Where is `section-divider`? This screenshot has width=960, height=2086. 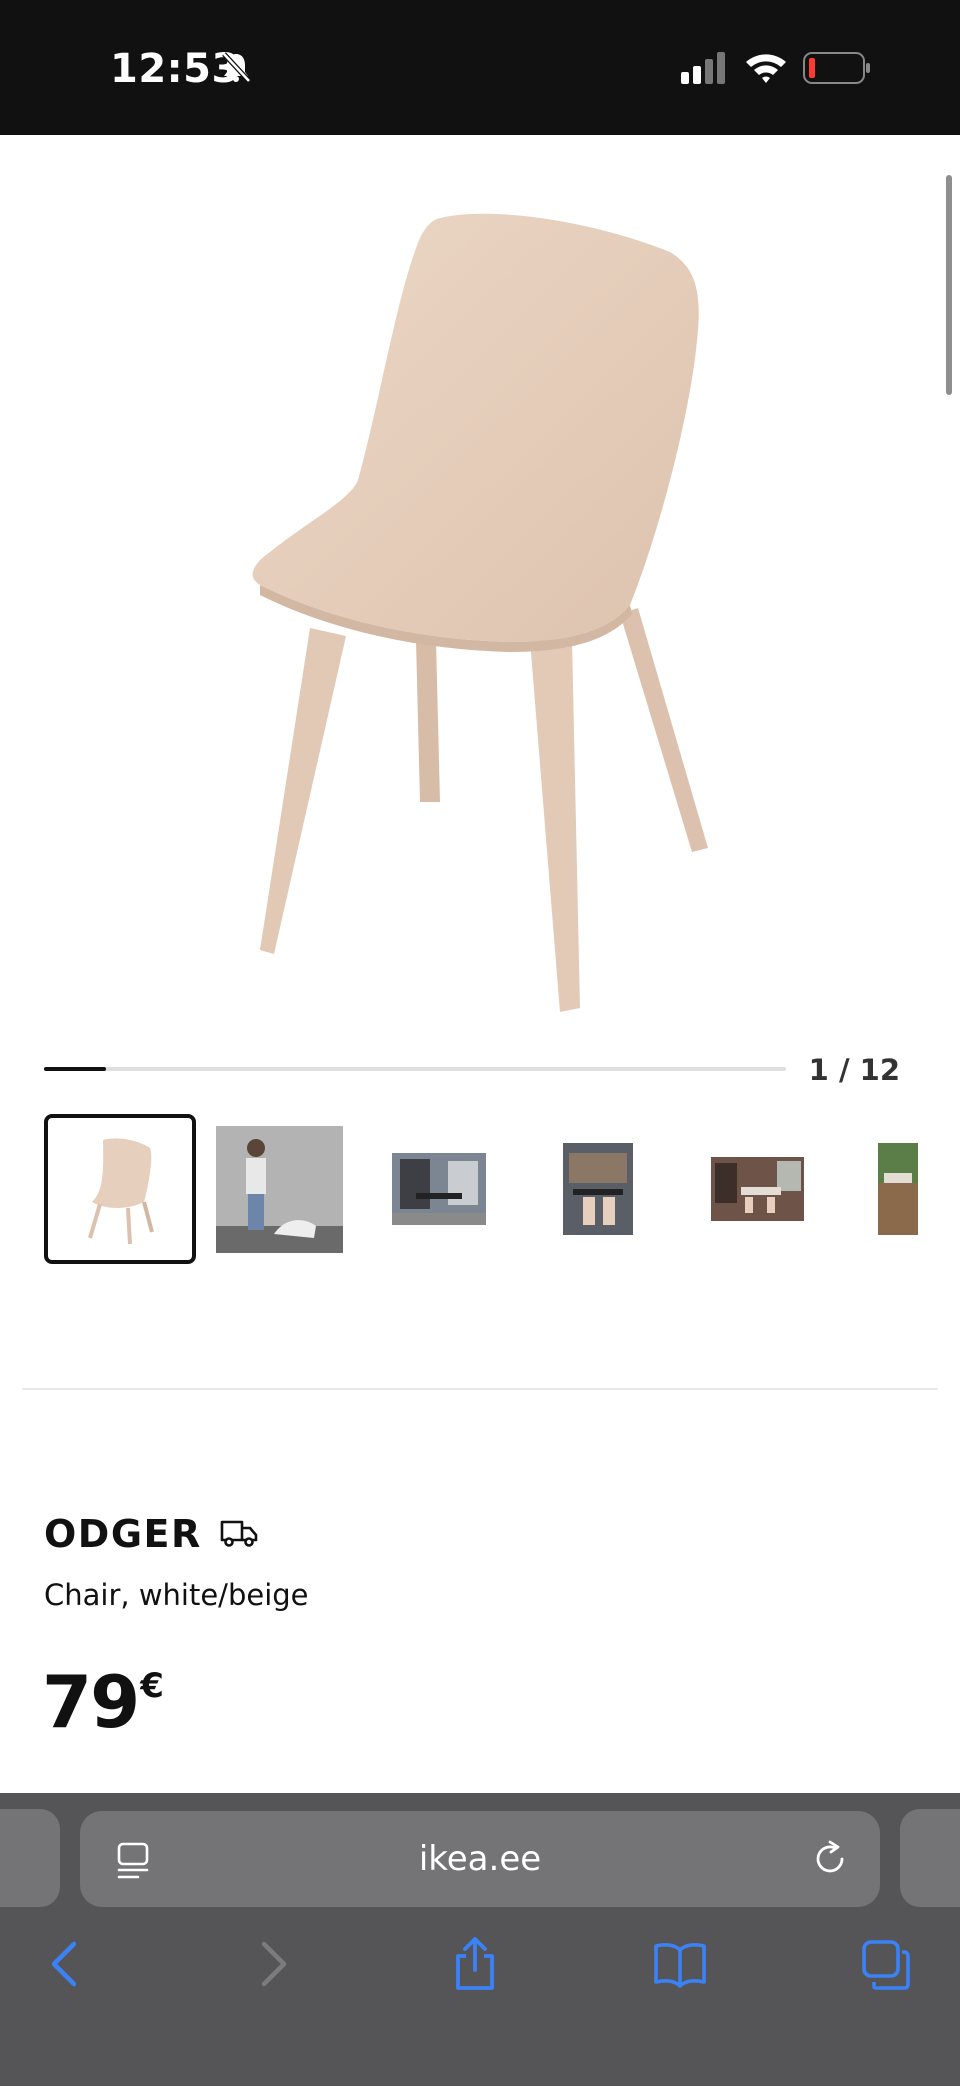
section-divider is located at coordinates (480, 1389).